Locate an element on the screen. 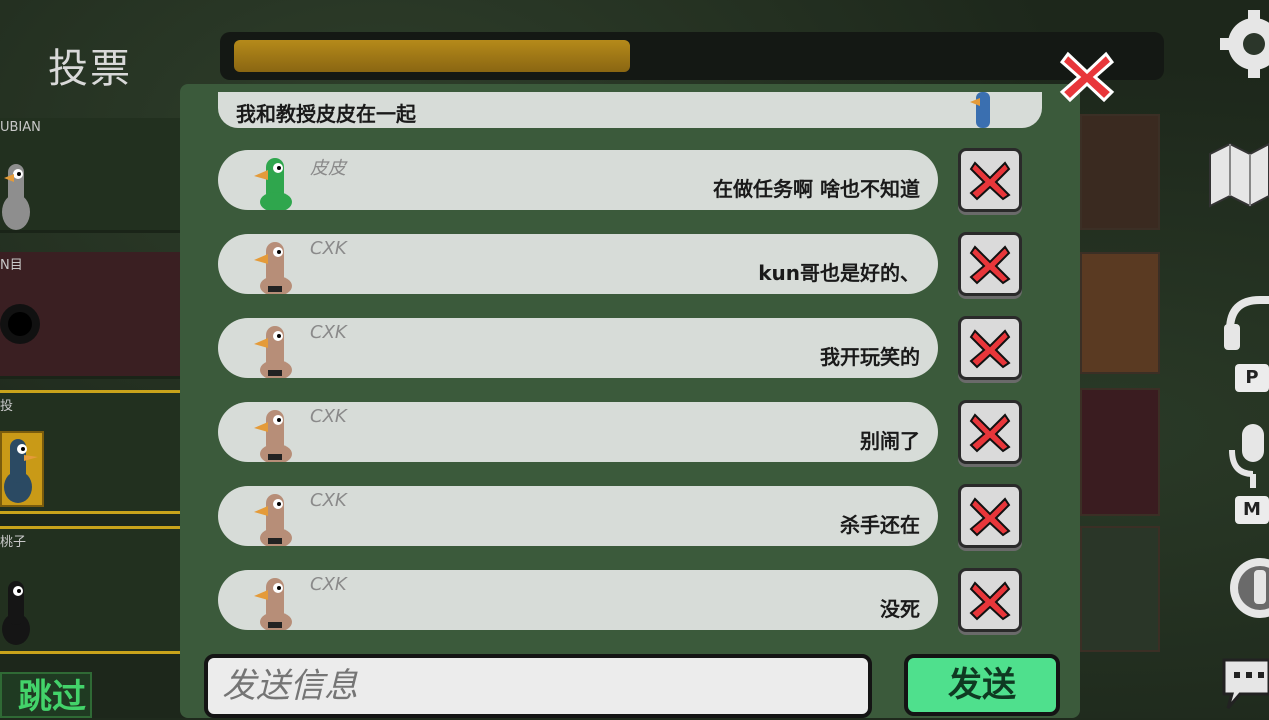 This screenshot has height=720, width=1269. player-card-voted: 桃子 is located at coordinates (95, 590).